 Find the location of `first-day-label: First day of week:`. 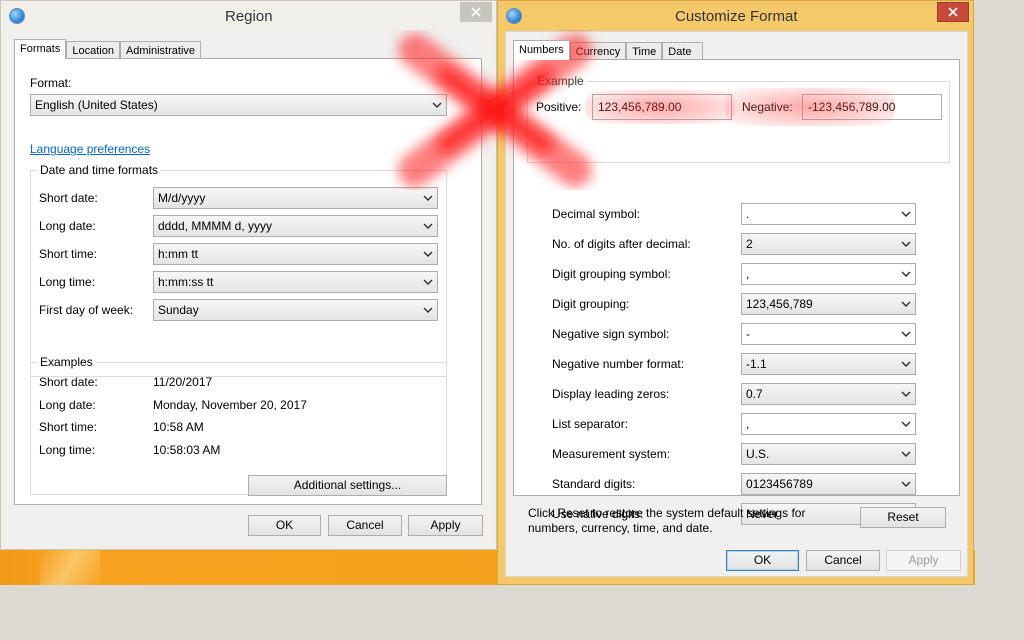

first-day-label: First day of week: is located at coordinates (86, 310).